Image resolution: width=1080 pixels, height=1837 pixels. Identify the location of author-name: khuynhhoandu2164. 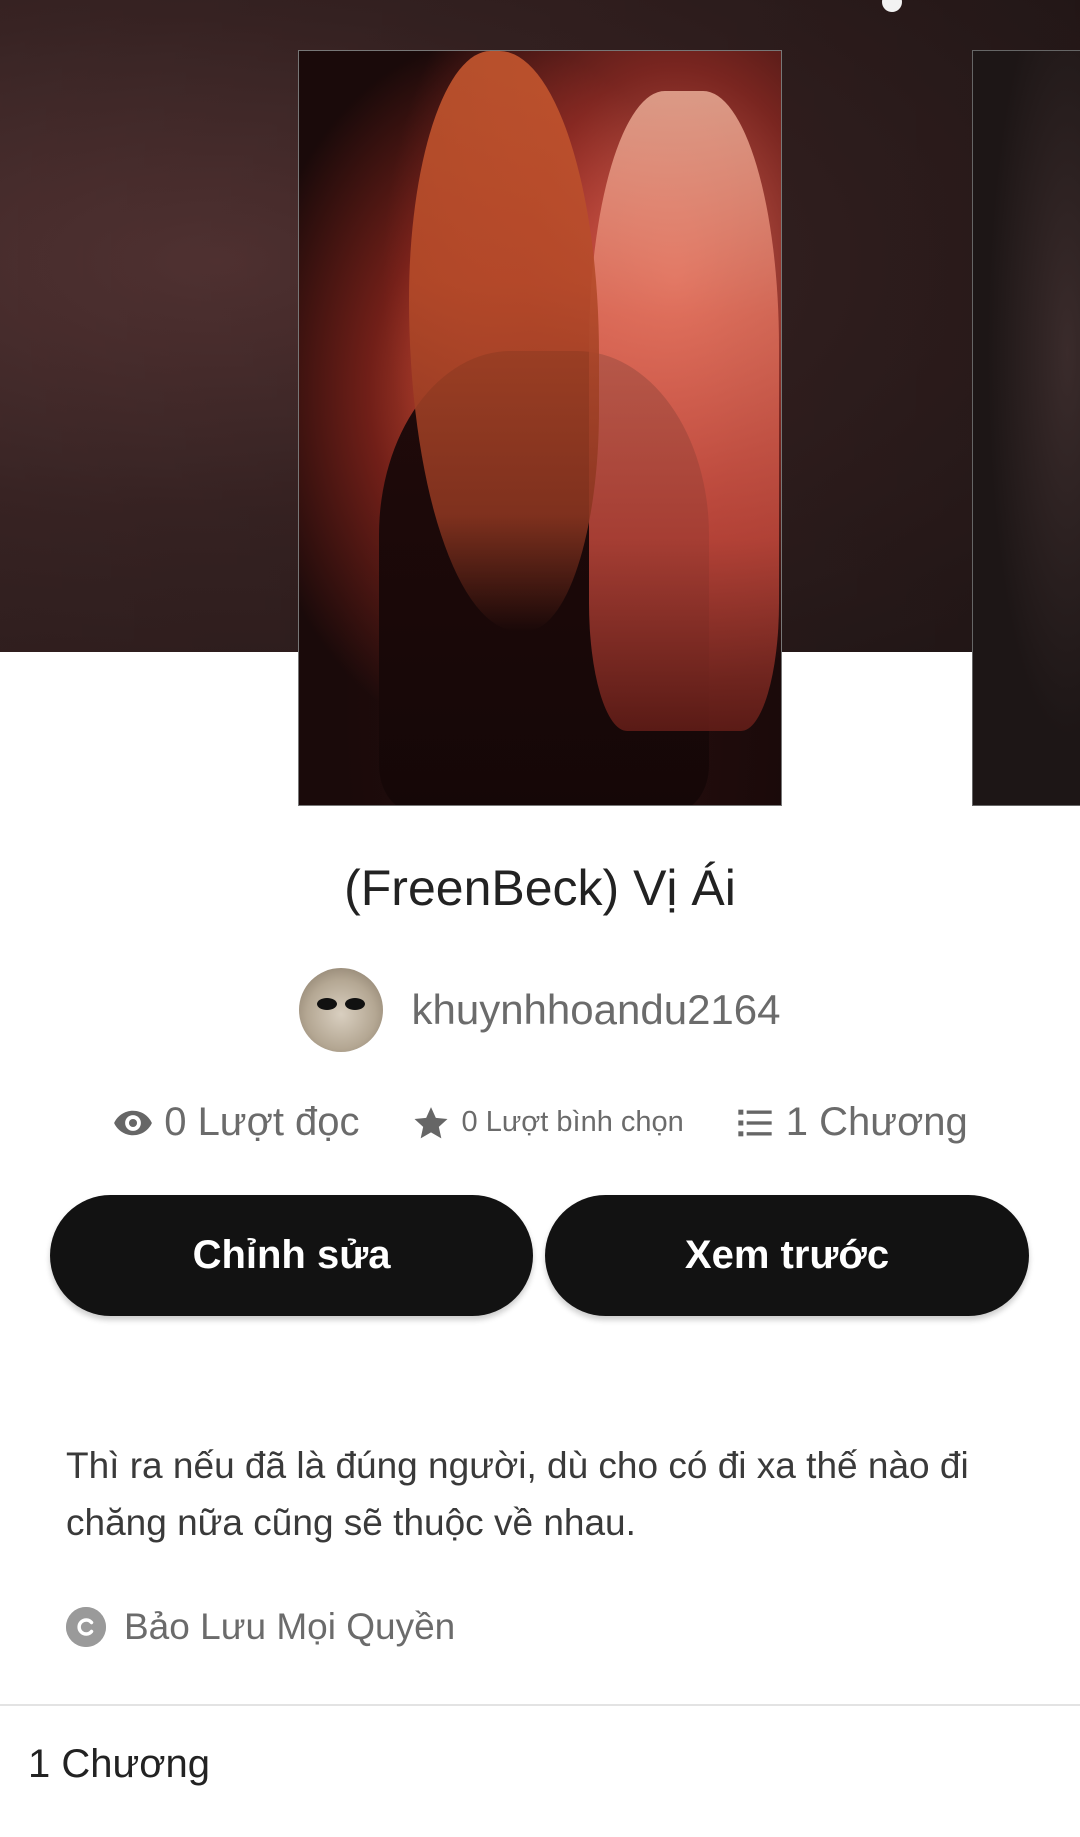
(595, 1010).